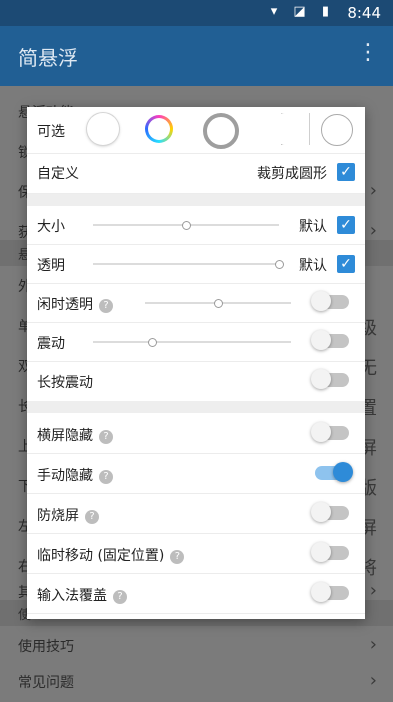 This screenshot has height=702, width=393. Describe the element at coordinates (65, 305) in the screenshot. I see `idle-opacity-label: 闲时透明` at that location.